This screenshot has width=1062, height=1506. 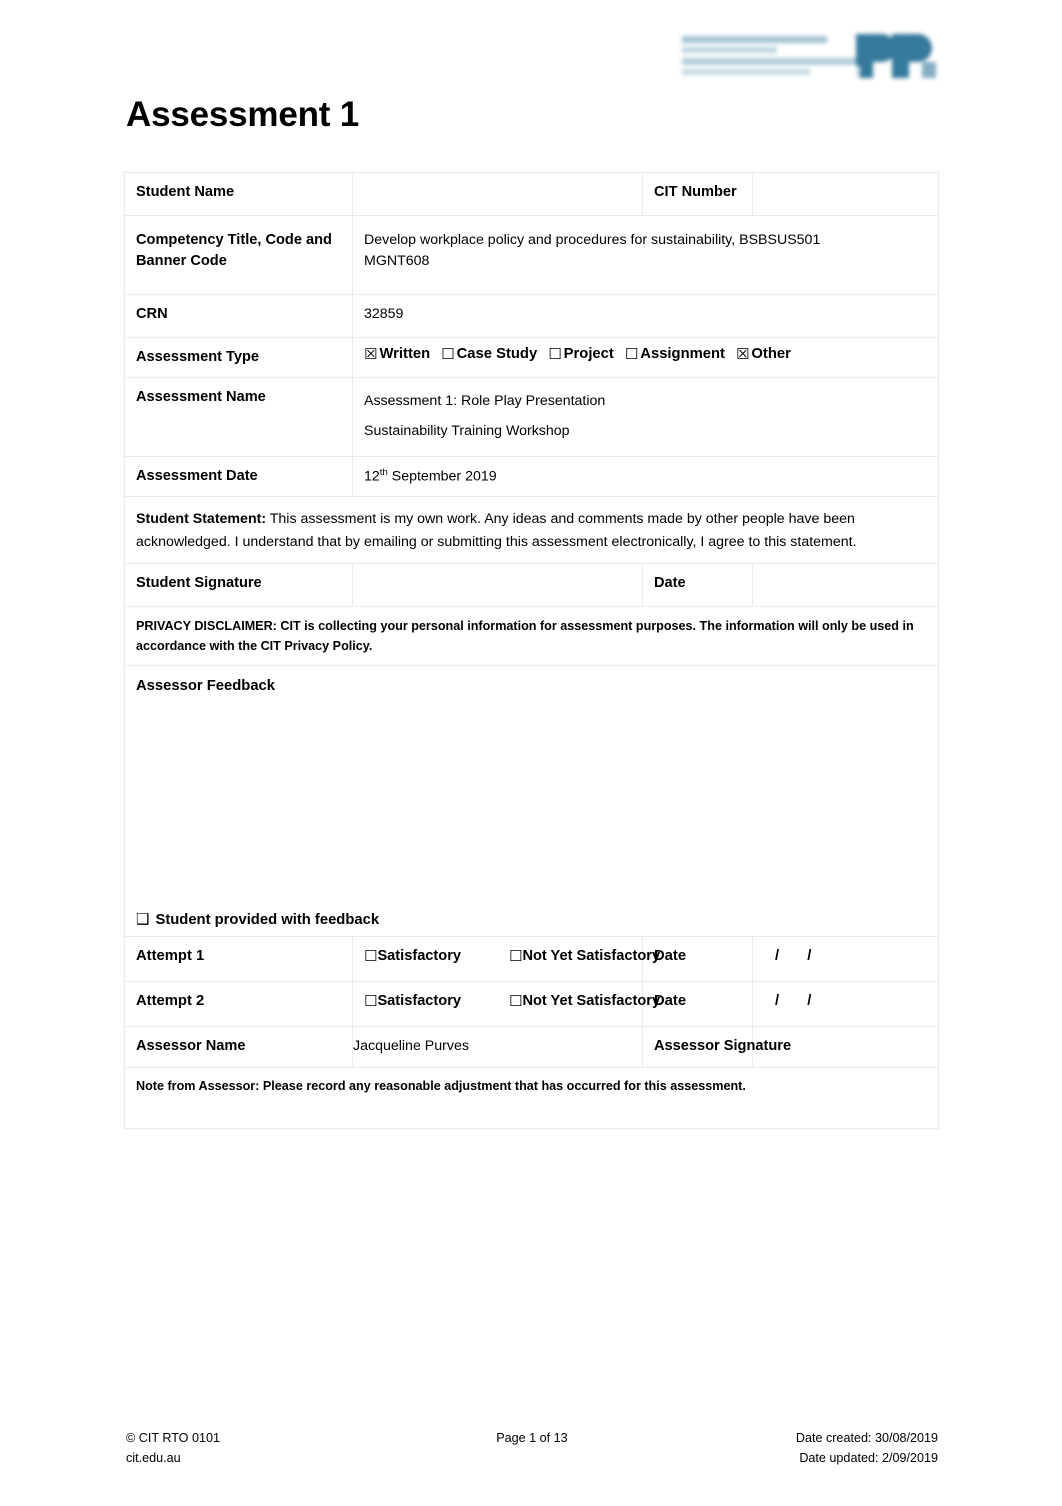 What do you see at coordinates (447, 354) in the screenshot?
I see `checkbox-case-study: ☐` at bounding box center [447, 354].